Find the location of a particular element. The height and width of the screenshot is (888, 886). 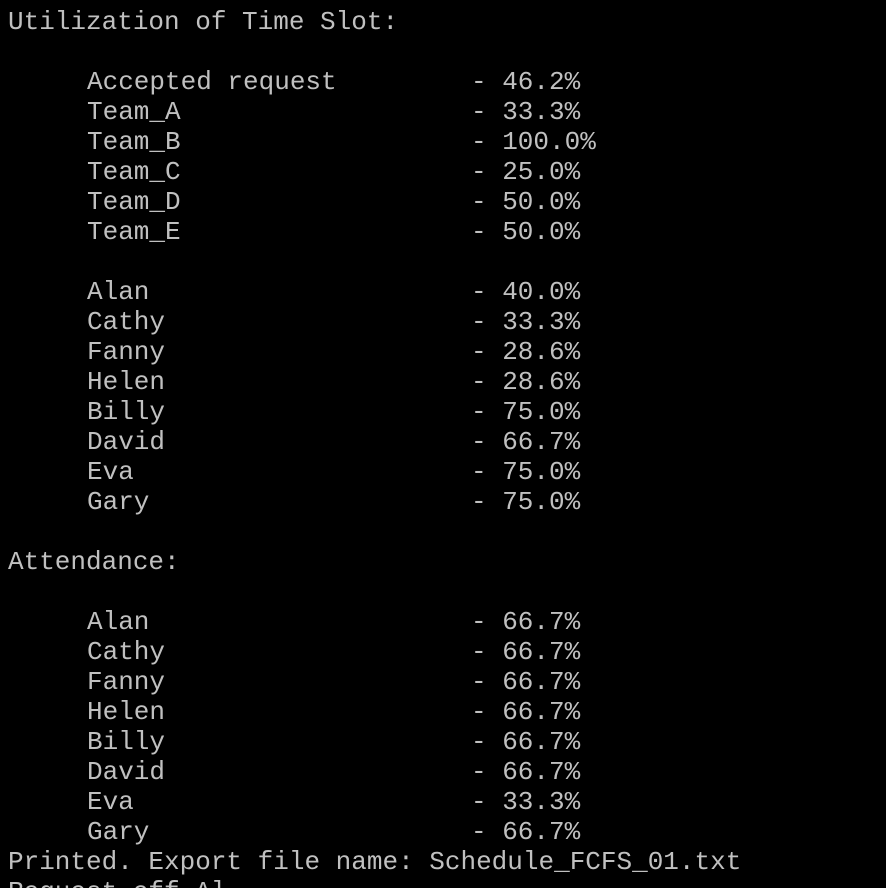

utilization-row: Fanny - 28.6% is located at coordinates (333, 352).